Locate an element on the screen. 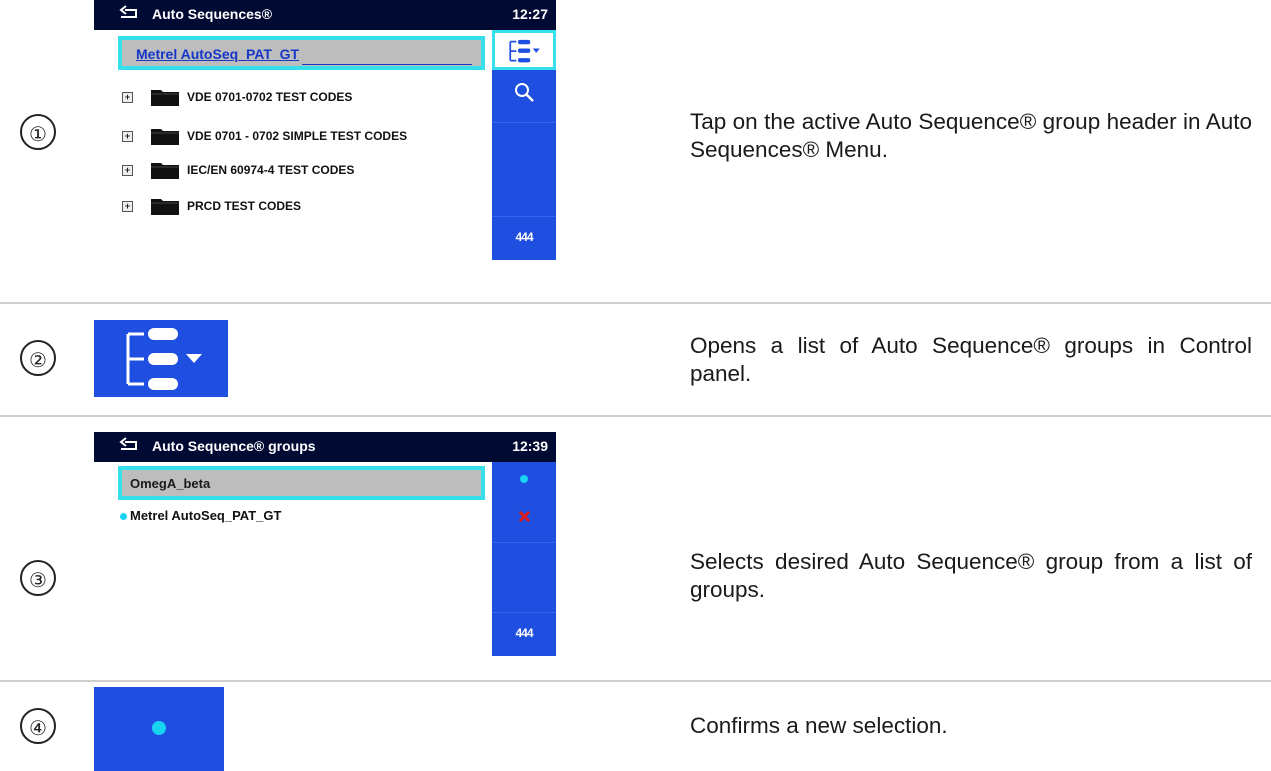  delete-button is located at coordinates (524, 518).